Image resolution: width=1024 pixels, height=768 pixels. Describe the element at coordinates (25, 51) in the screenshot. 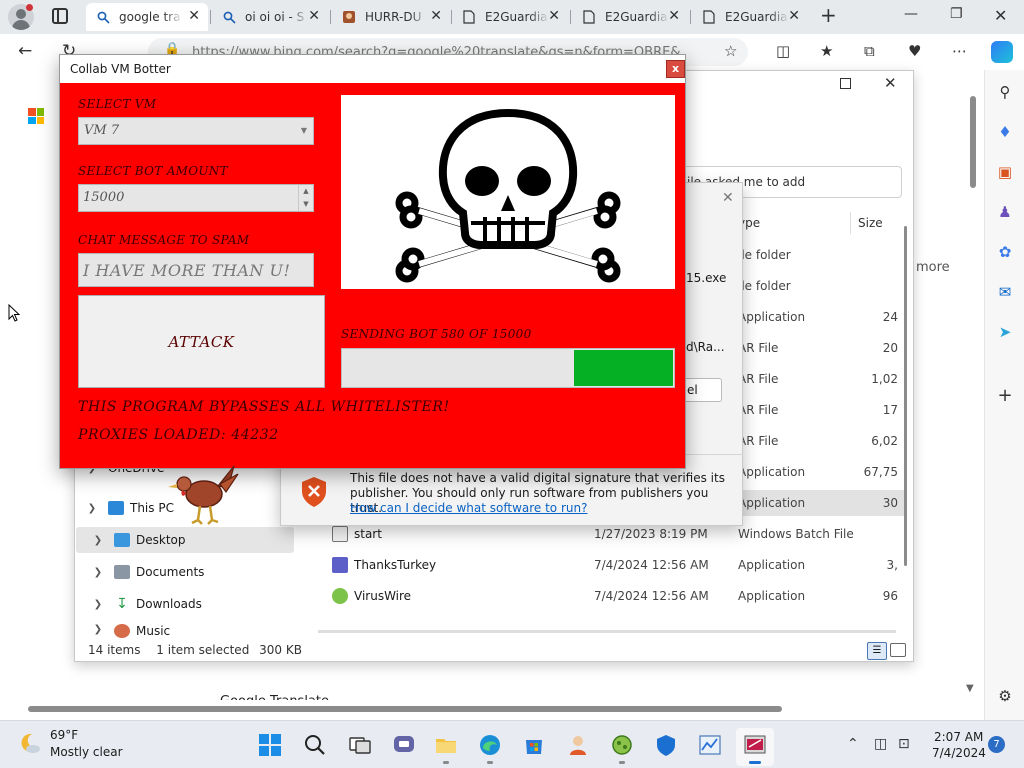

I see `back-icon: ←` at that location.